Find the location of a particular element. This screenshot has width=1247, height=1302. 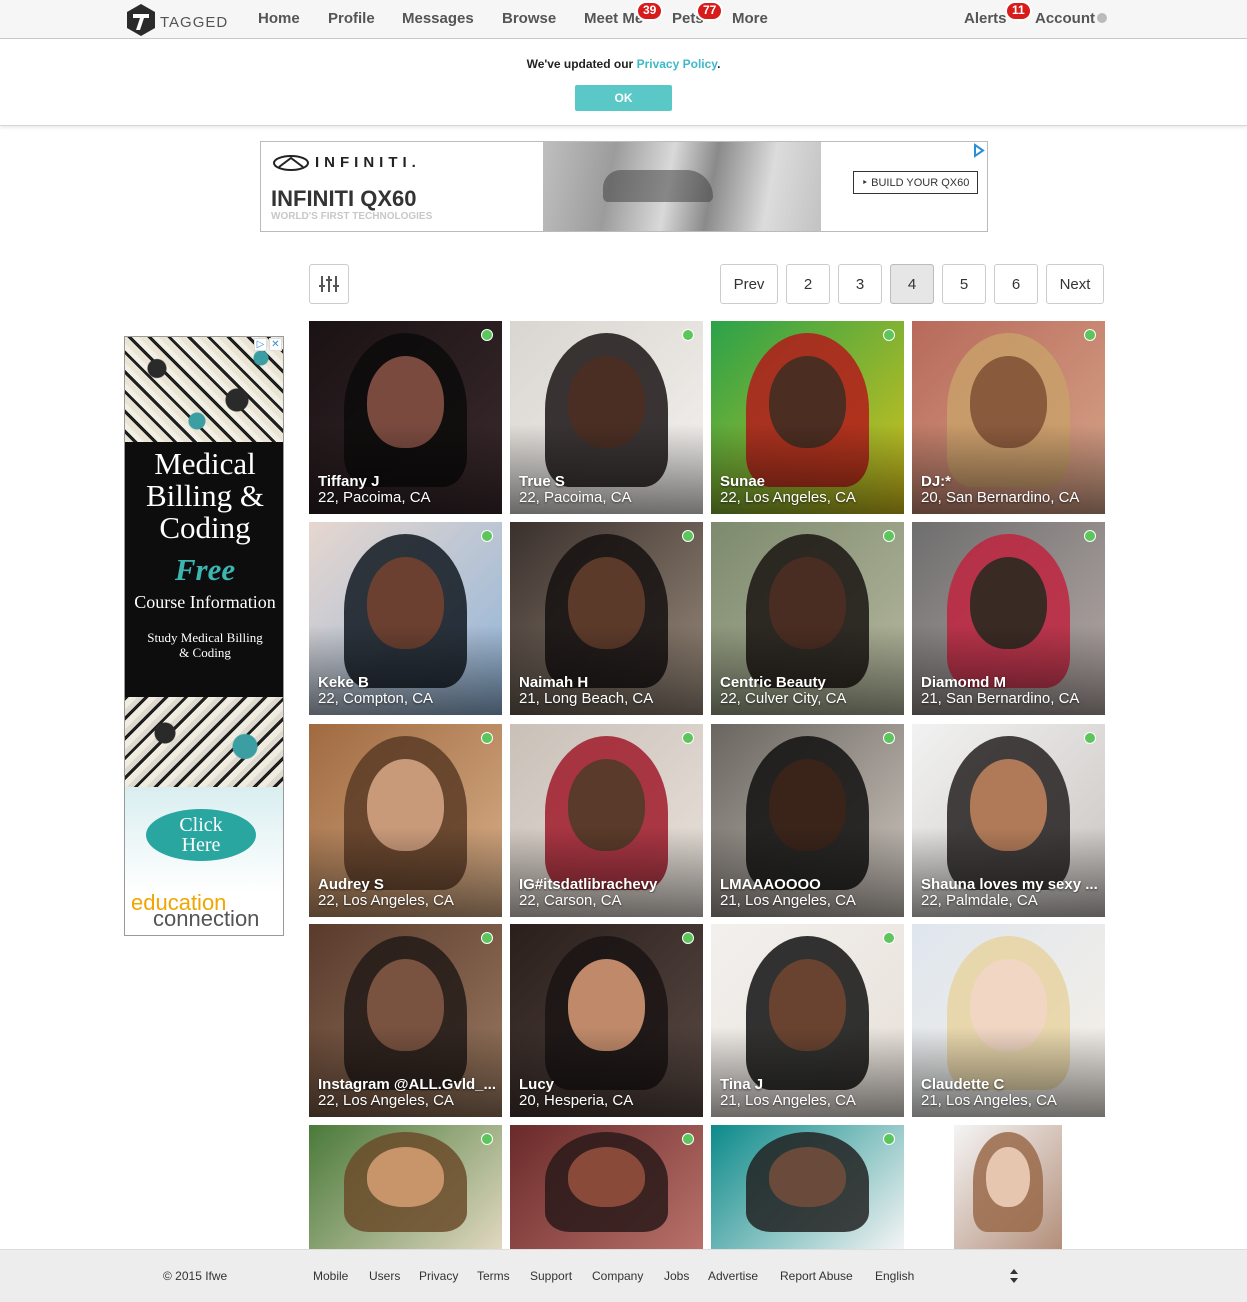

profile-name: Naimah H is located at coordinates (554, 682).